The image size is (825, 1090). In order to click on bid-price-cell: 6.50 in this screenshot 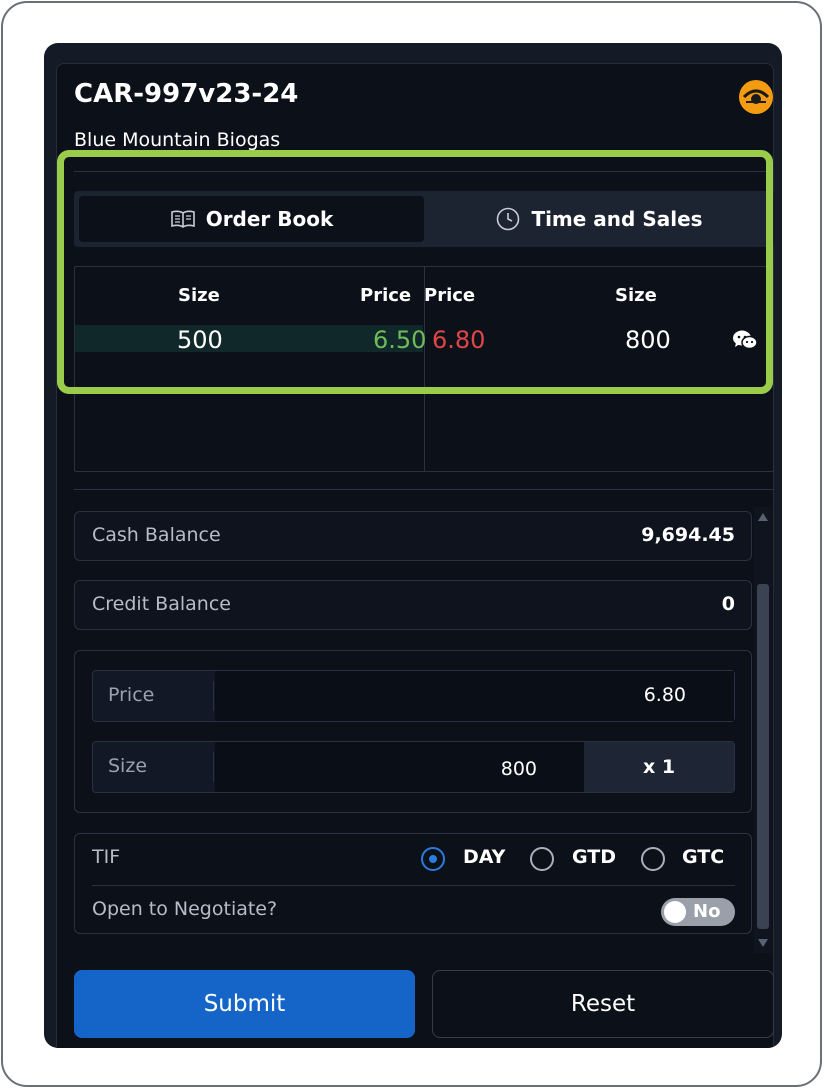, I will do `click(399, 340)`.